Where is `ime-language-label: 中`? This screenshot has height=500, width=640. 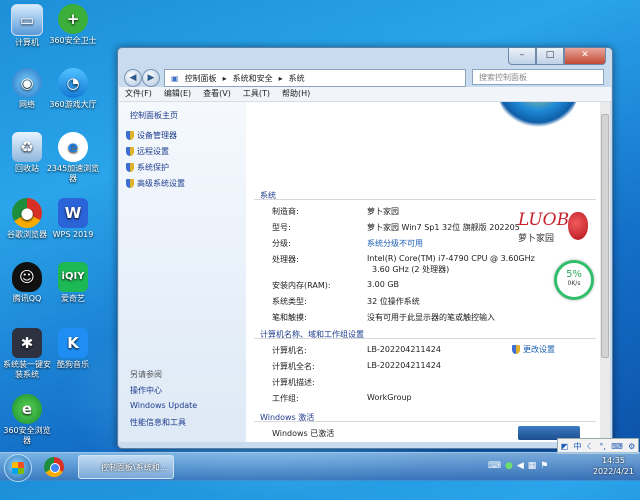
ime-language-label: 中 is located at coordinates (578, 446).